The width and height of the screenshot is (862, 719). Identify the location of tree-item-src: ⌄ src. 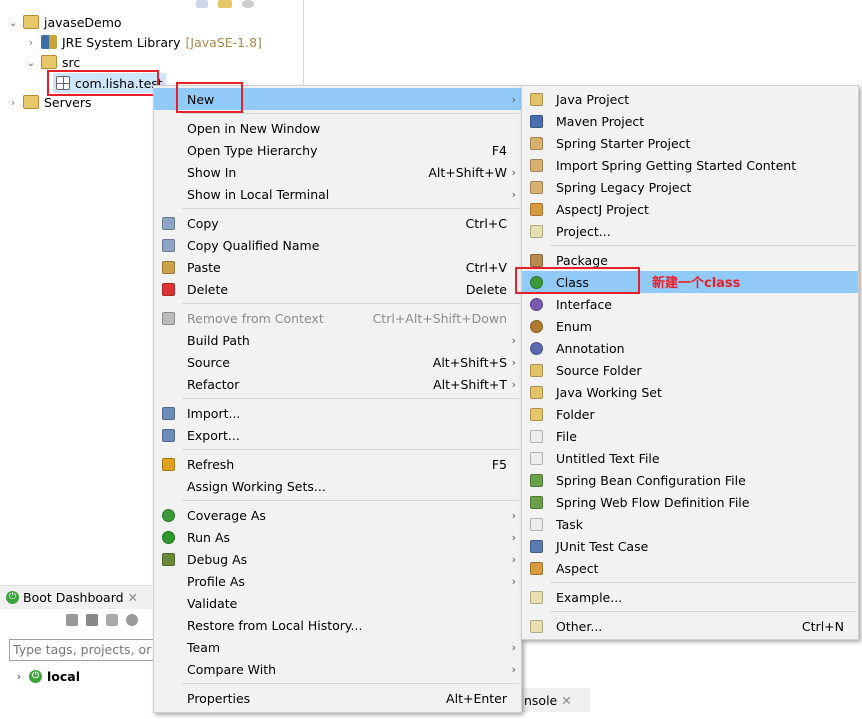
(53, 62).